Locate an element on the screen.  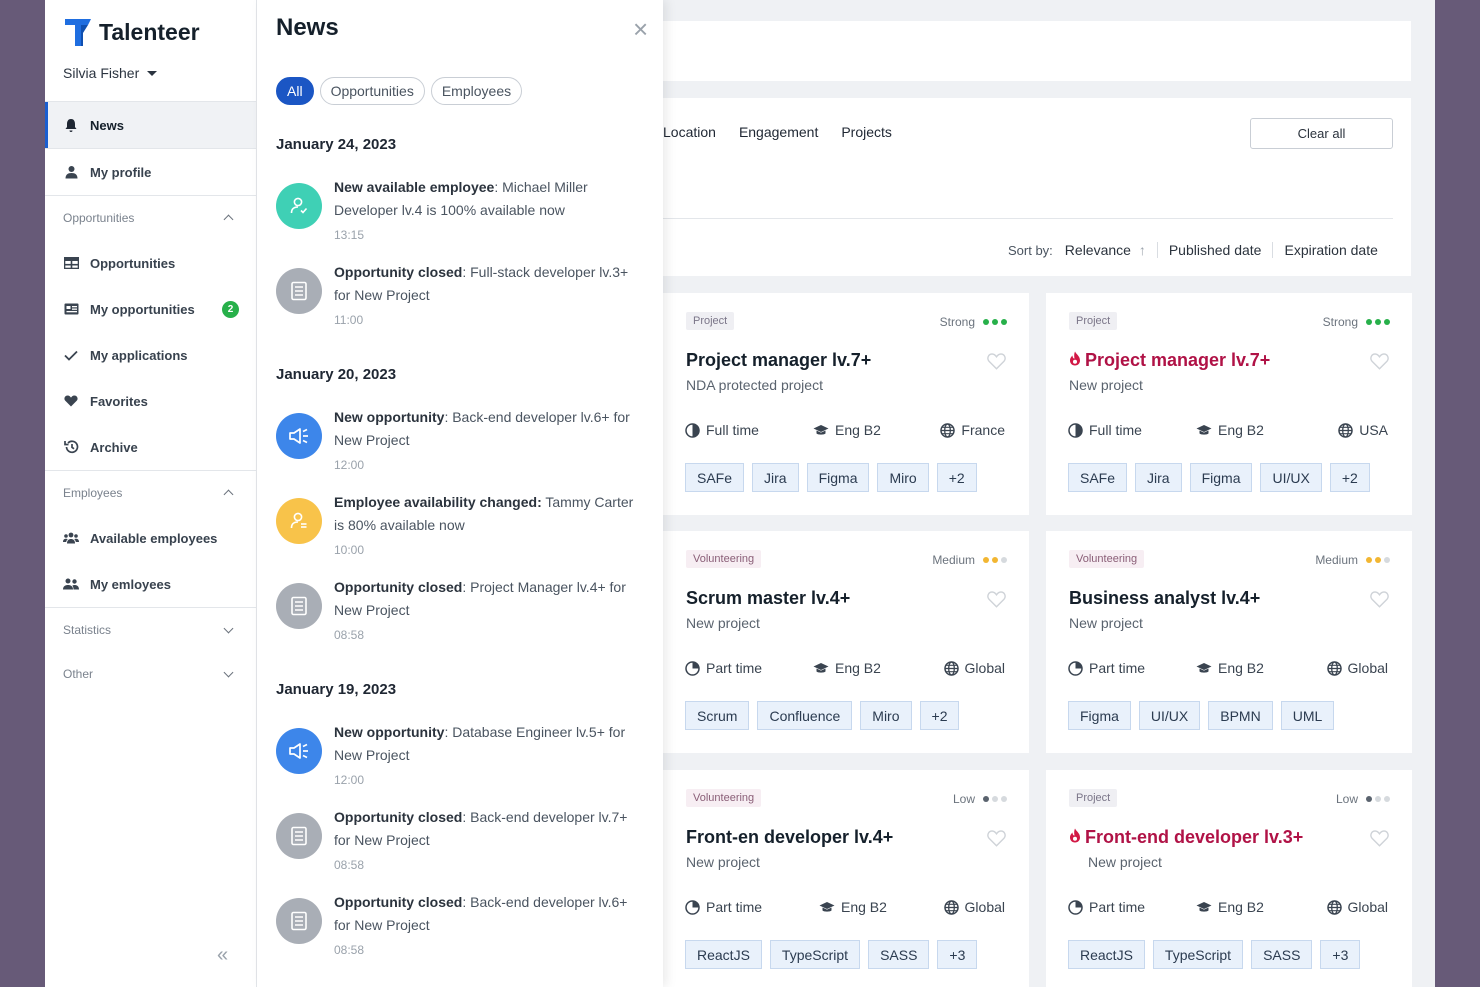
job-title: Scrum master lv.4+ is located at coordinates (768, 598).